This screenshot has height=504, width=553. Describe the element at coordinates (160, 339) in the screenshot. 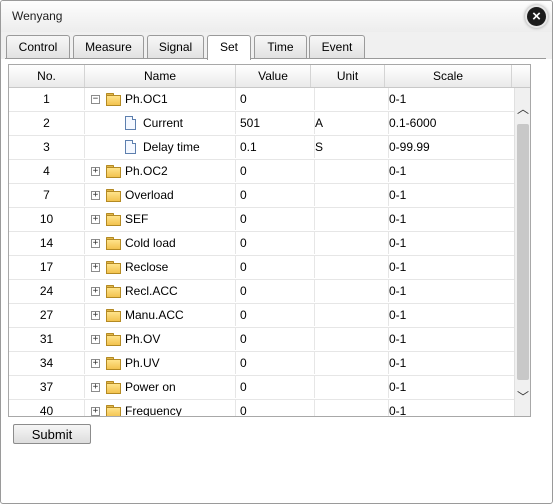

I see `row-name-cell: + Ph.OV` at that location.